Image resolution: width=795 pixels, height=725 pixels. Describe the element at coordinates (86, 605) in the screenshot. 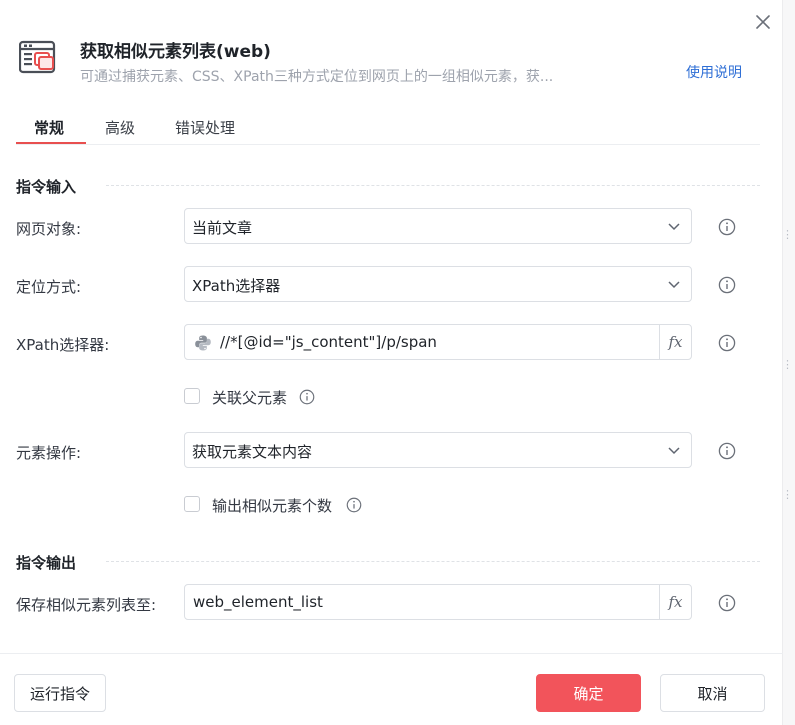

I see `save-to-label: 保存相似元素列表至:` at that location.